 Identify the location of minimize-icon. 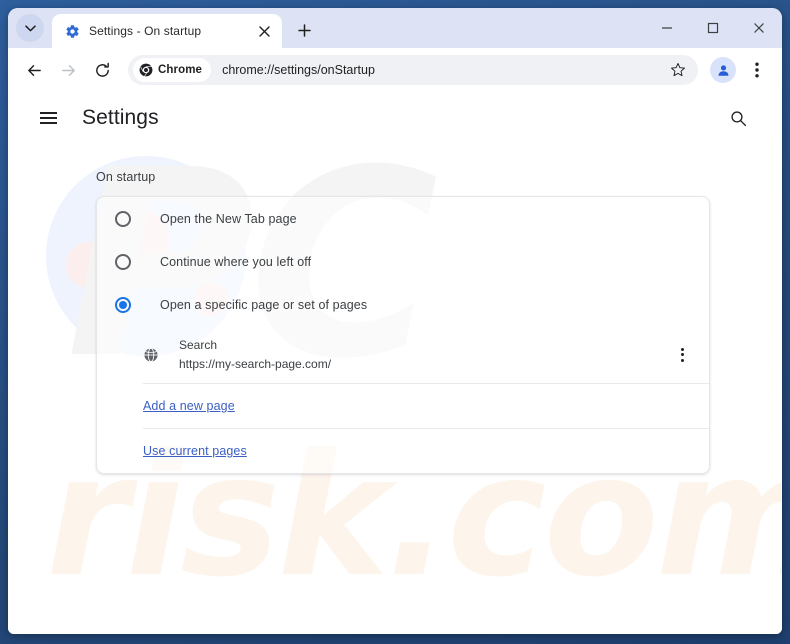
(667, 28).